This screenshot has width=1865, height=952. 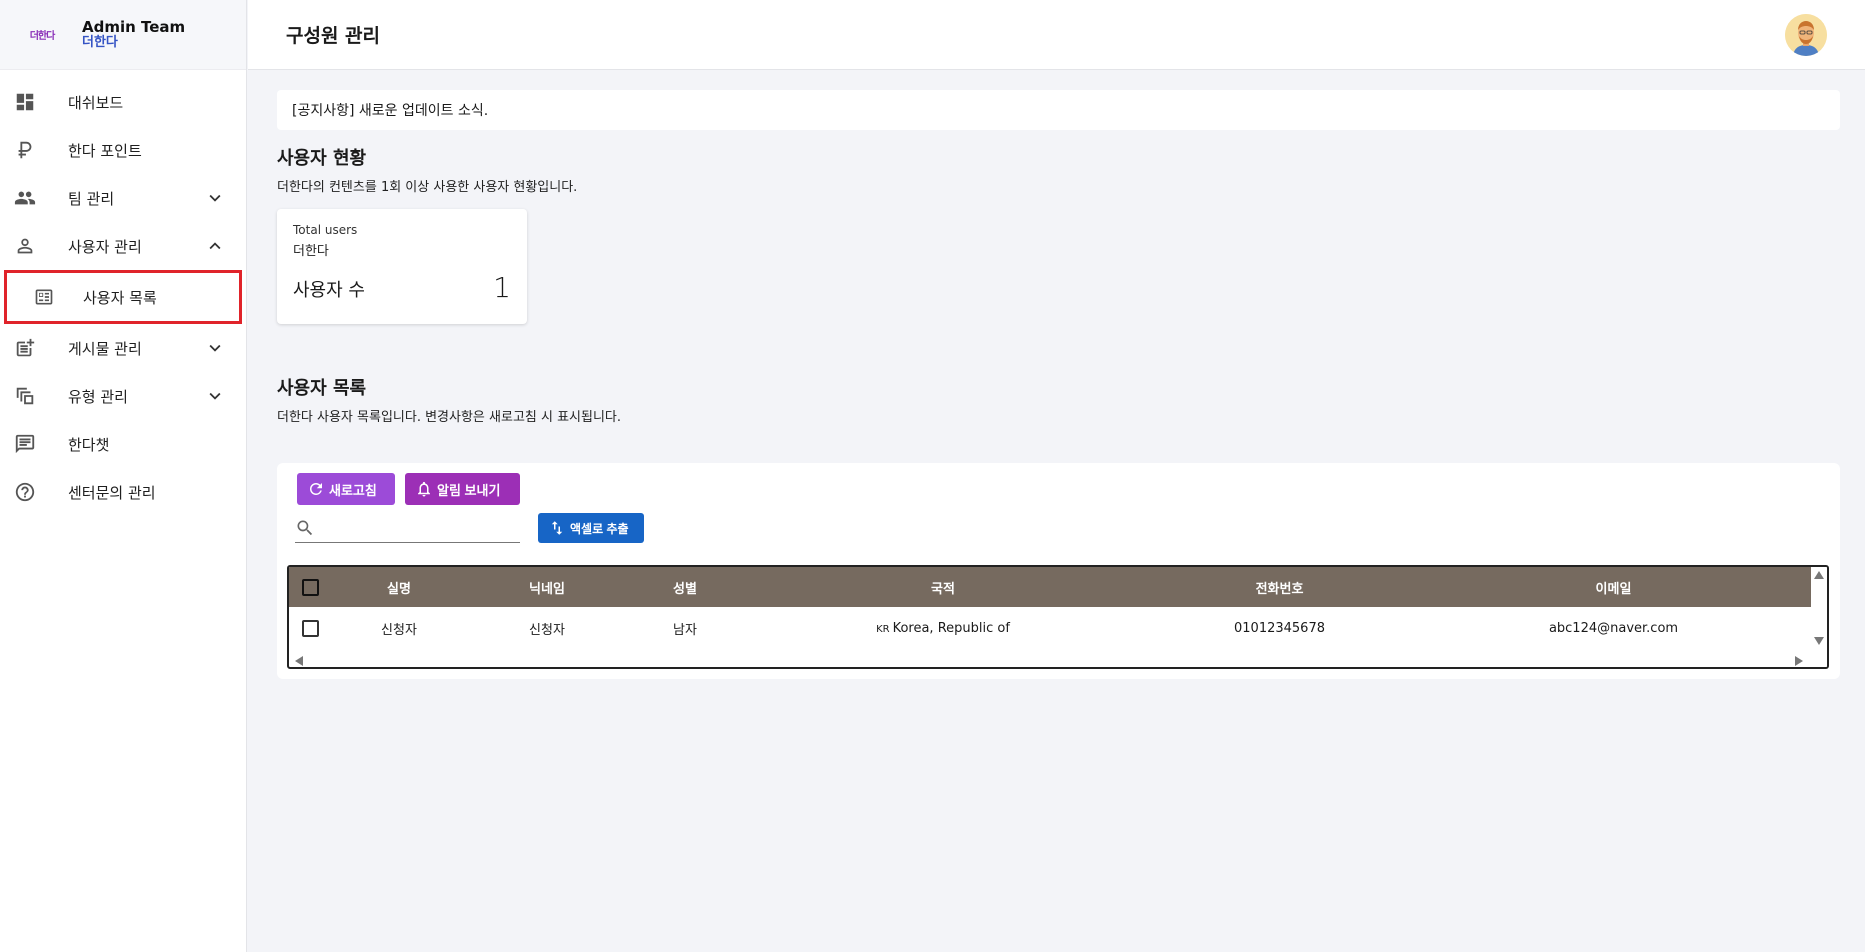 I want to click on sidebar-item-label: 팀 관리, so click(x=91, y=198).